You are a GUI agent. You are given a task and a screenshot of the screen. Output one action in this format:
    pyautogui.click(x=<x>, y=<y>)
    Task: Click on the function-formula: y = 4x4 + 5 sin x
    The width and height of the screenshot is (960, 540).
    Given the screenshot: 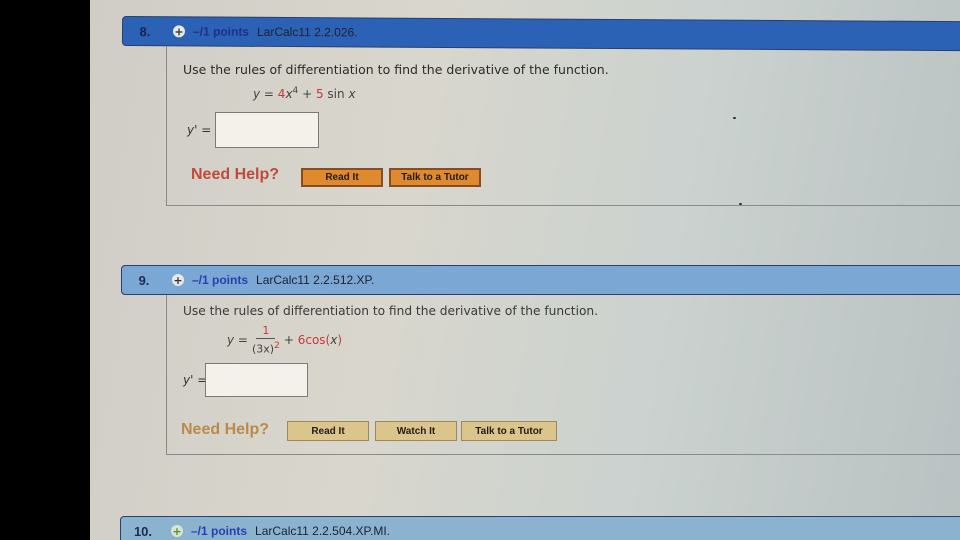 What is the action you would take?
    pyautogui.click(x=304, y=93)
    